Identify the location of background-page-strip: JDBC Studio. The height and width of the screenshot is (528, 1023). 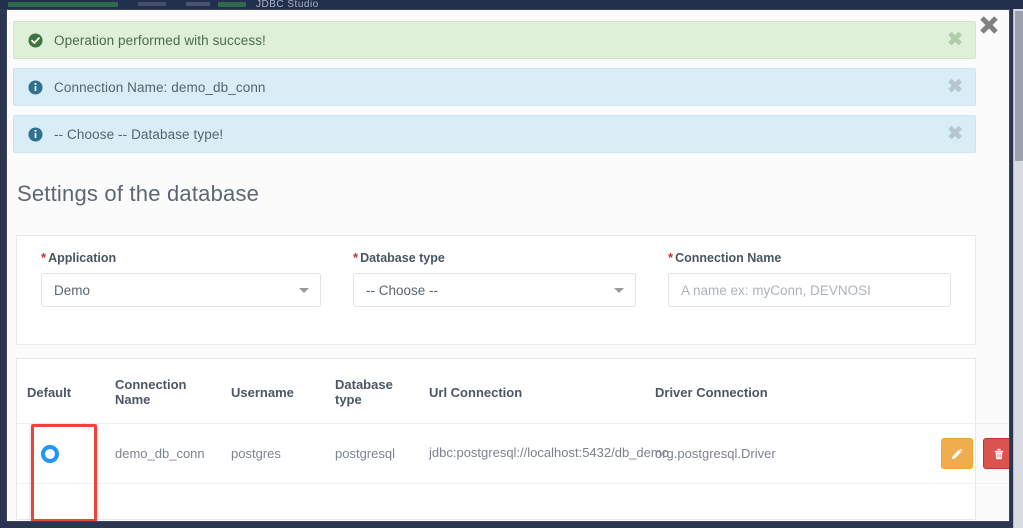
(511, 4).